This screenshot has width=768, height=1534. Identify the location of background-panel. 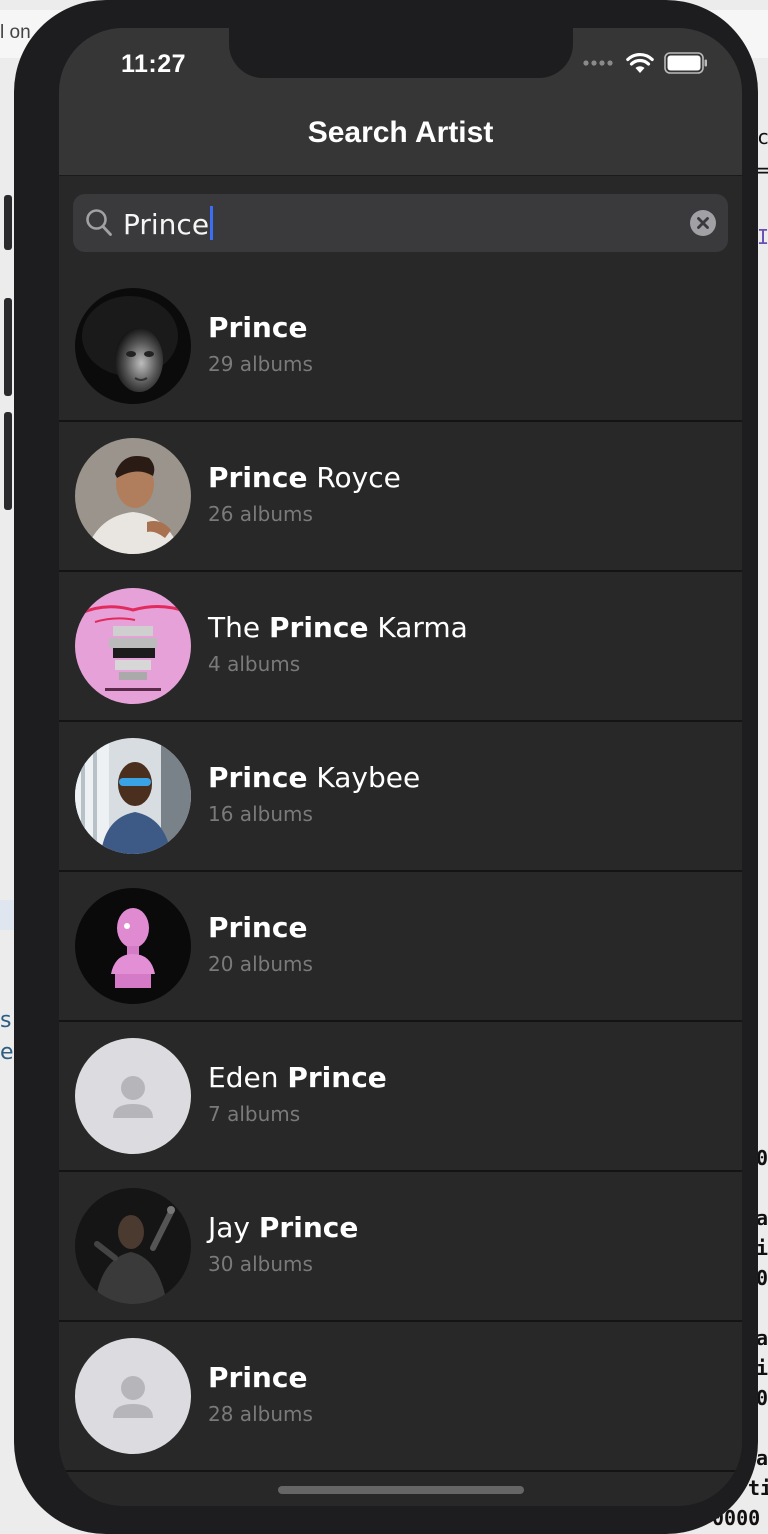
(7, 915).